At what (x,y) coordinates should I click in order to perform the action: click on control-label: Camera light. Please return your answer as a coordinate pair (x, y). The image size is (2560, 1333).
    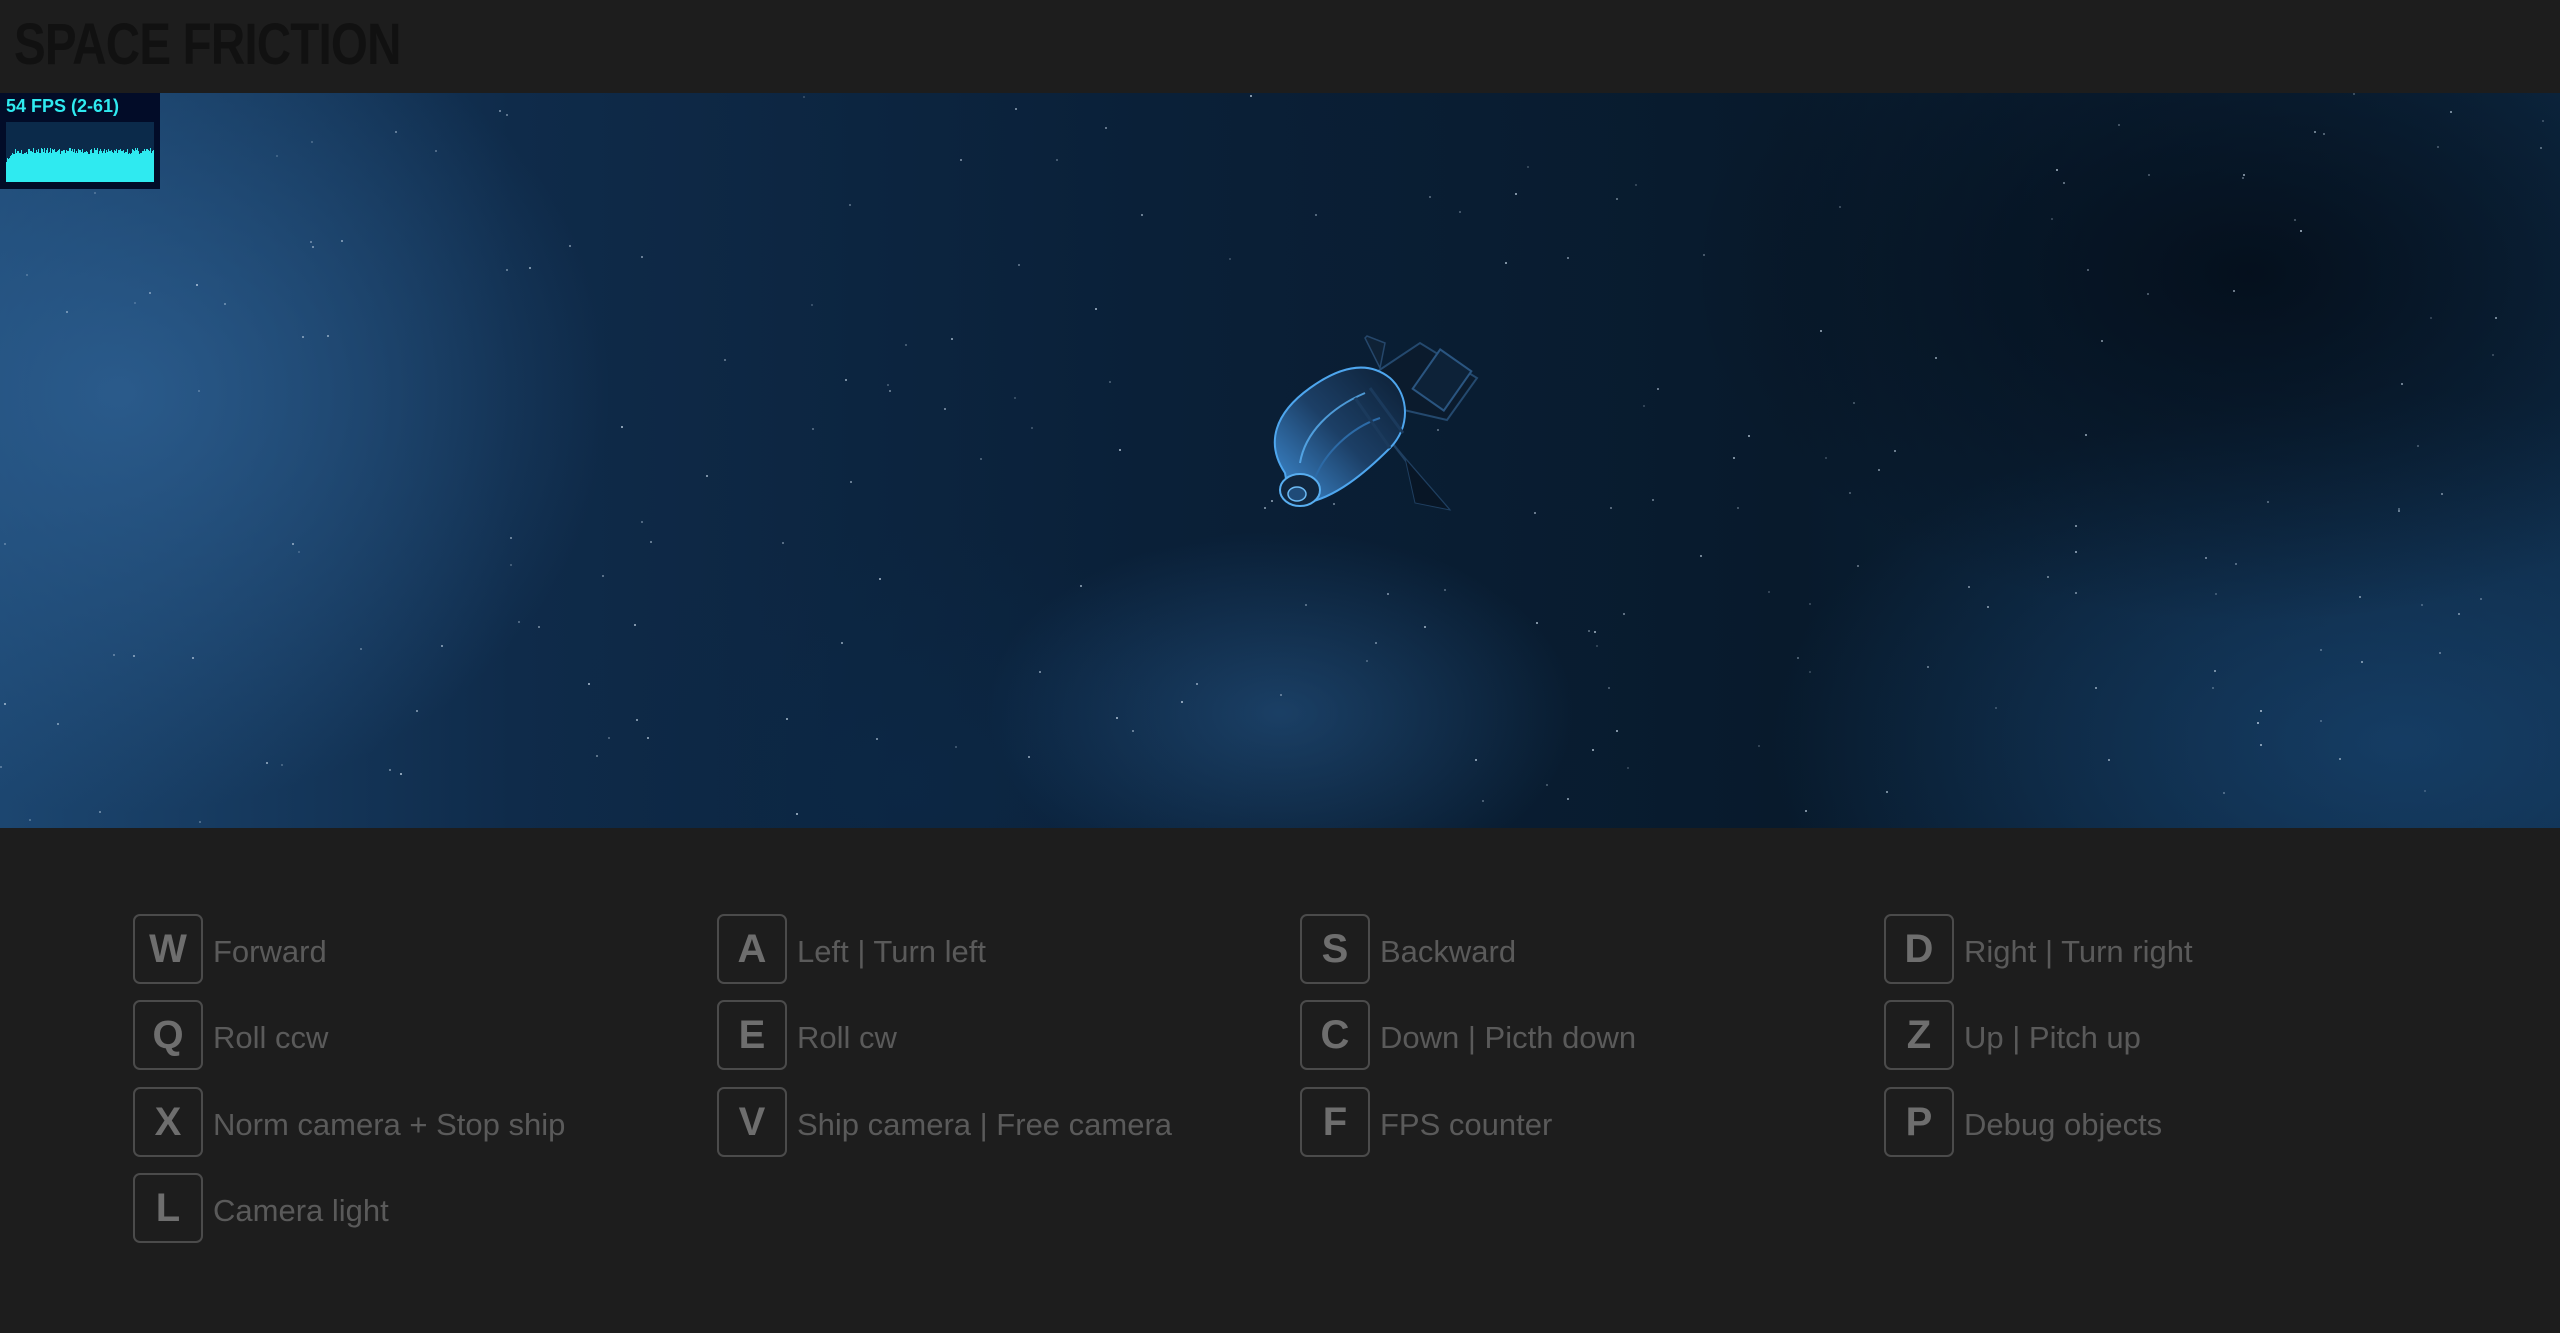
    Looking at the image, I should click on (301, 1210).